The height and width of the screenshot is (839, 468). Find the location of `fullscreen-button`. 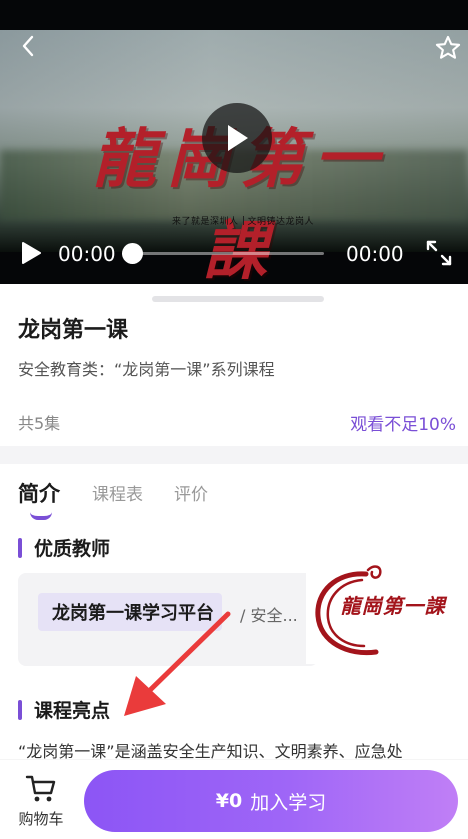

fullscreen-button is located at coordinates (439, 253).